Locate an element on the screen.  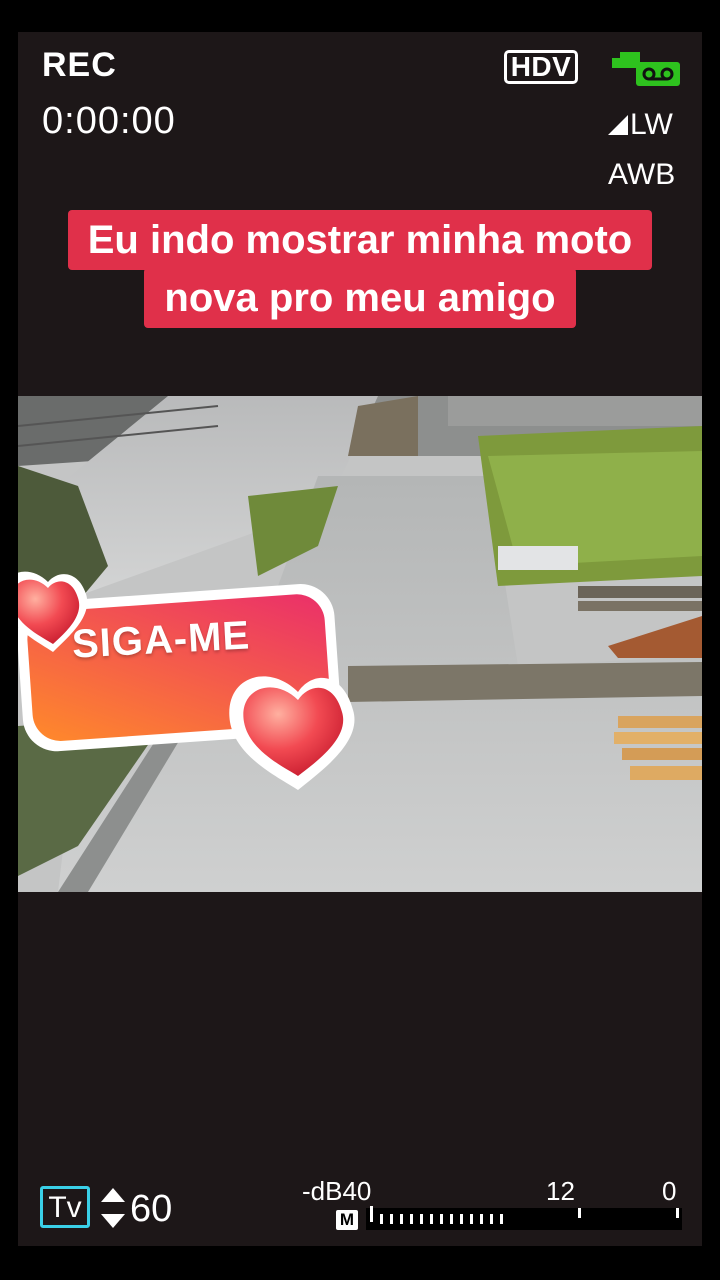
audio-db-label: -dB40 is located at coordinates (337, 1191).